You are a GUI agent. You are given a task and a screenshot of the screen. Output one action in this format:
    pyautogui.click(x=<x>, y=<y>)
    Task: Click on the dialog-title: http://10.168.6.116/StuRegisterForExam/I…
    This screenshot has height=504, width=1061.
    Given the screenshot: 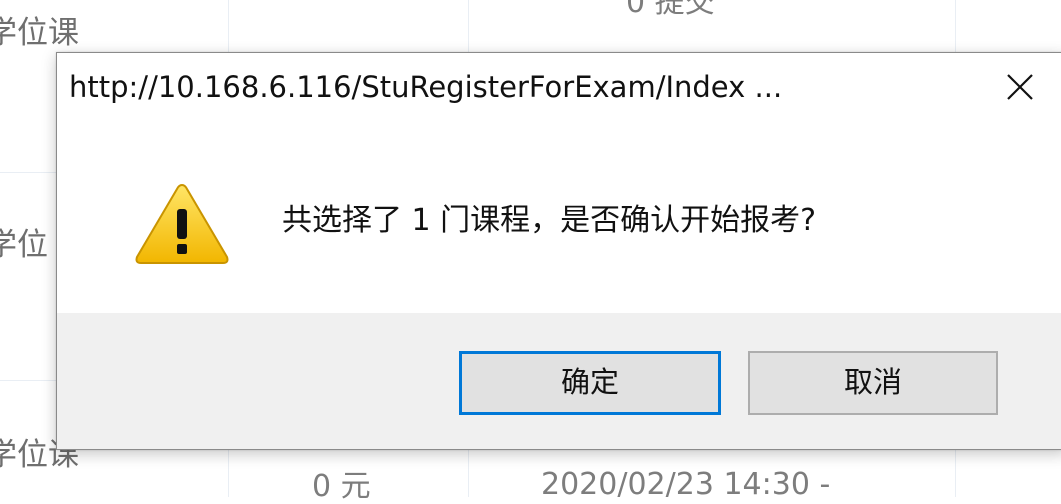 What is the action you would take?
    pyautogui.click(x=426, y=87)
    